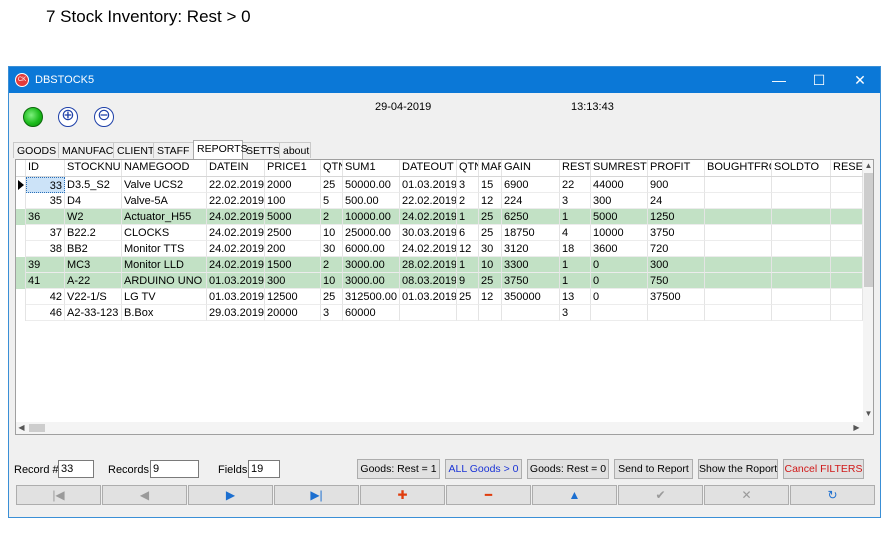  What do you see at coordinates (428, 265) in the screenshot?
I see `cell-dateout: 28.02.2019` at bounding box center [428, 265].